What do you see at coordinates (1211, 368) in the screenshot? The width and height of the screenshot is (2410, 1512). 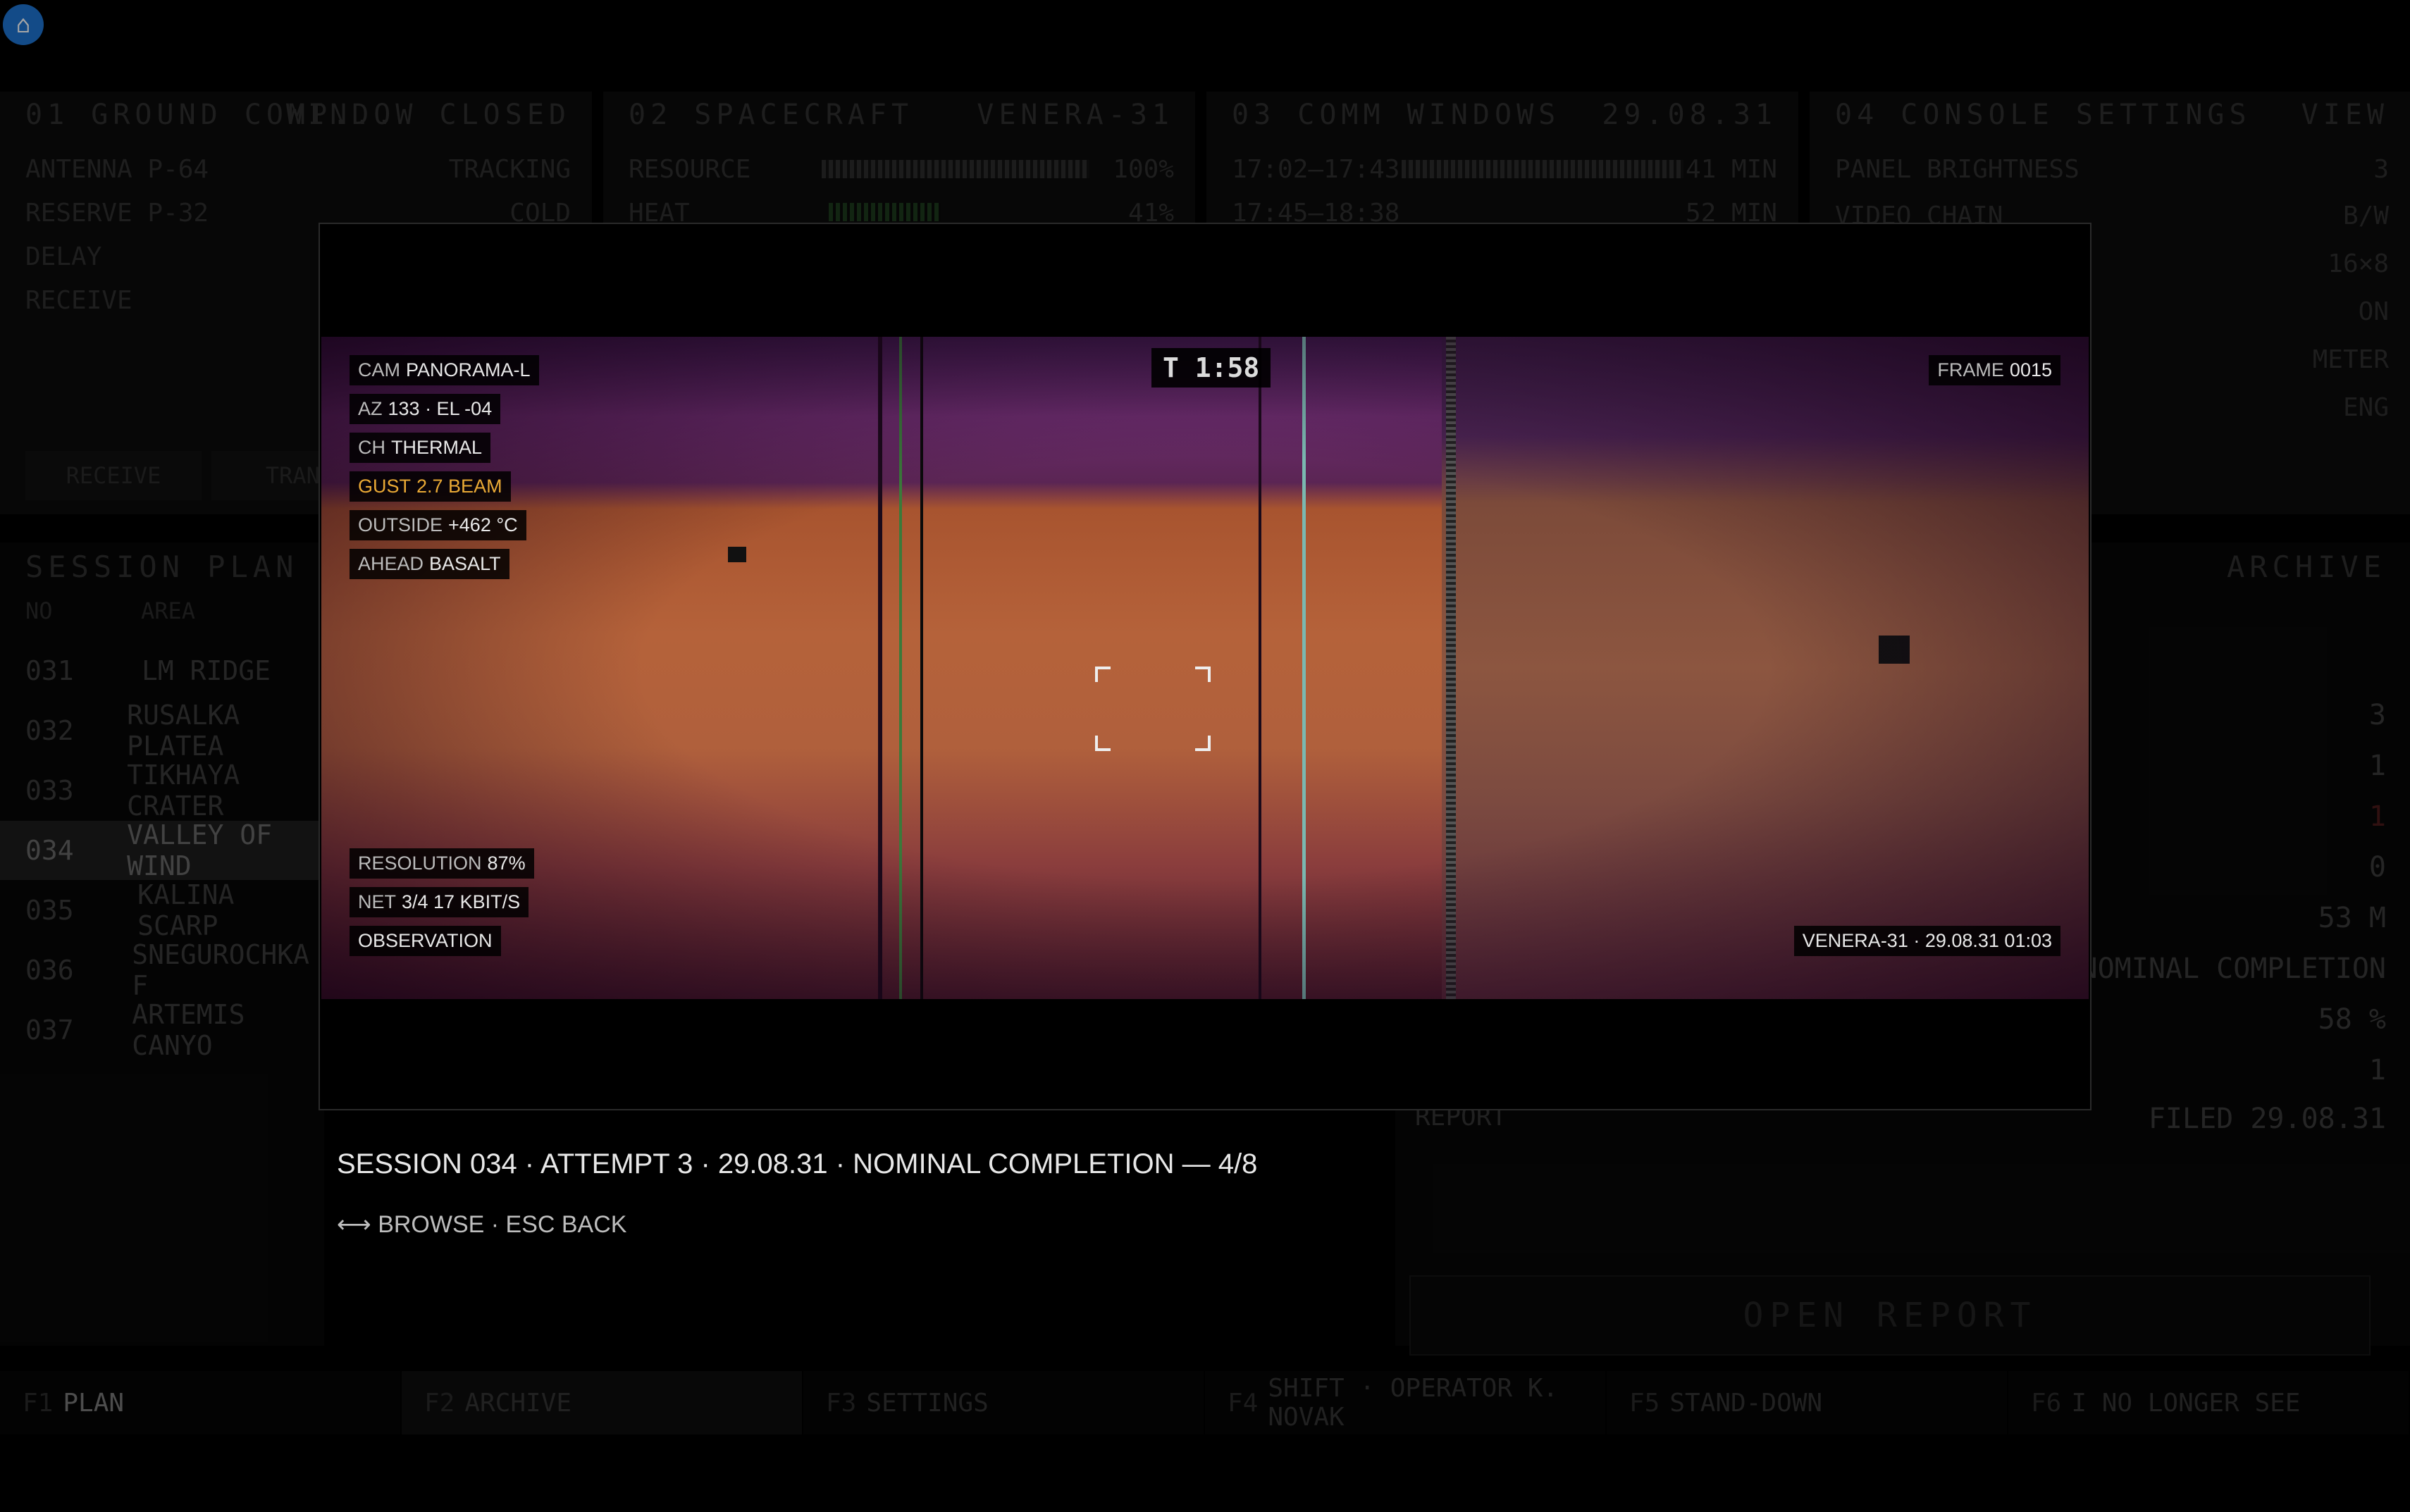 I see `countdown-timer: T 1:58` at bounding box center [1211, 368].